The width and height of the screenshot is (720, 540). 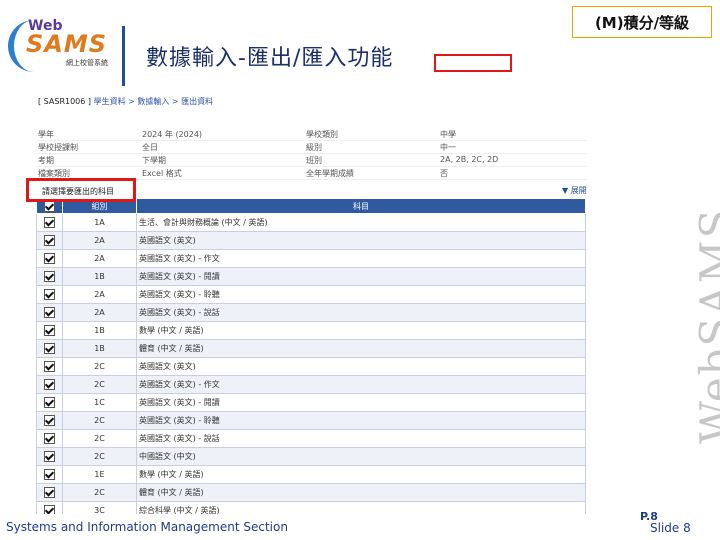 What do you see at coordinates (49, 206) in the screenshot?
I see `select-all-checkbox` at bounding box center [49, 206].